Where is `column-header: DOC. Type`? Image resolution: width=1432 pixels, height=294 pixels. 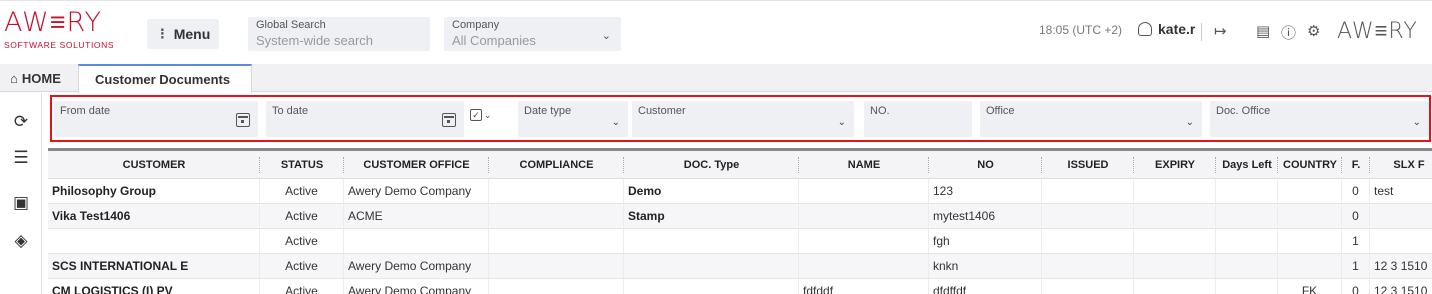 column-header: DOC. Type is located at coordinates (711, 165).